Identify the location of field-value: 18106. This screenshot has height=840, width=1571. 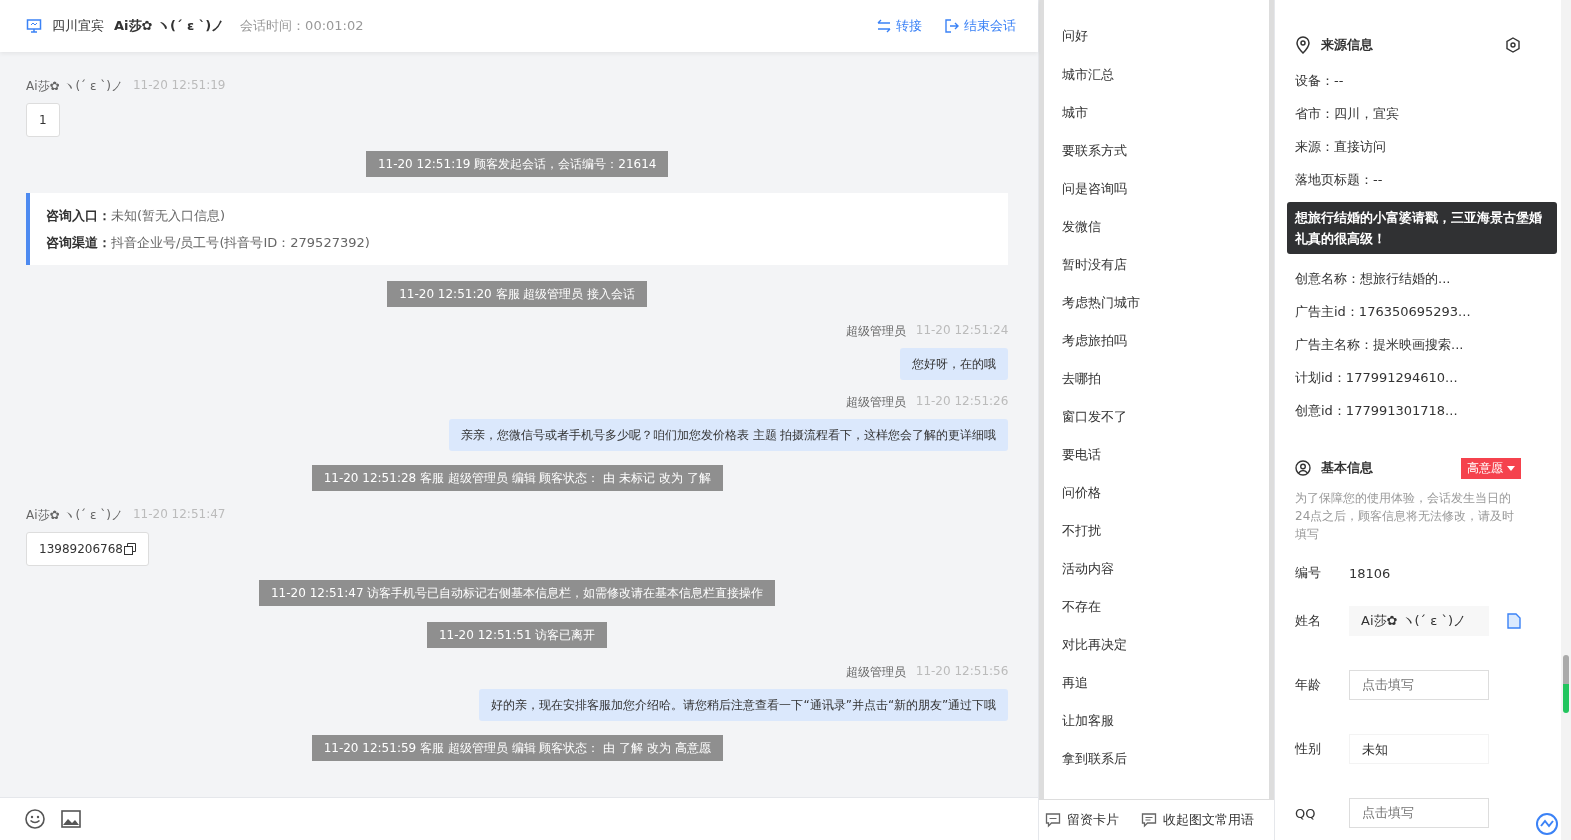
(1370, 573).